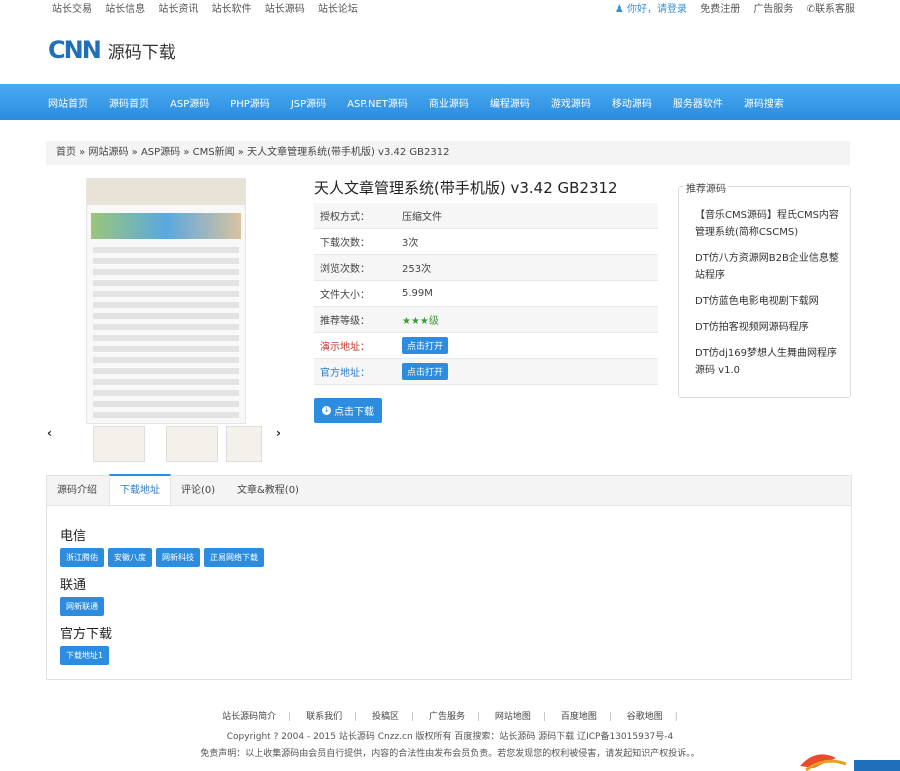 The image size is (900, 771). Describe the element at coordinates (377, 102) in the screenshot. I see `nav-item: ASP.NET源码` at that location.